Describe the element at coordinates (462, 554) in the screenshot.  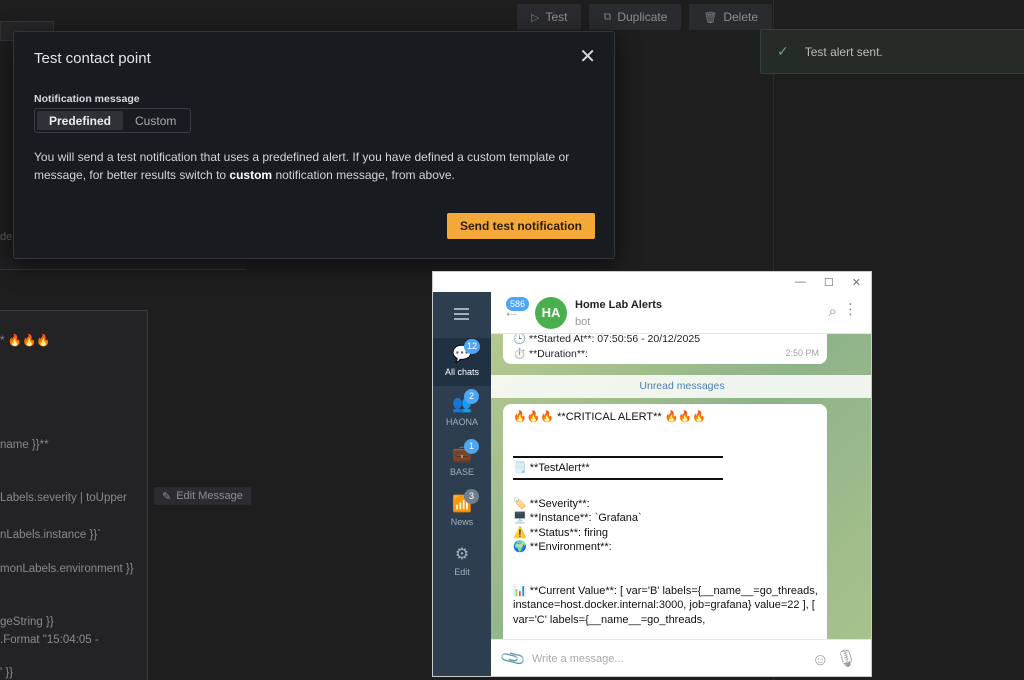
I see `sliders-icon: ⚙` at that location.